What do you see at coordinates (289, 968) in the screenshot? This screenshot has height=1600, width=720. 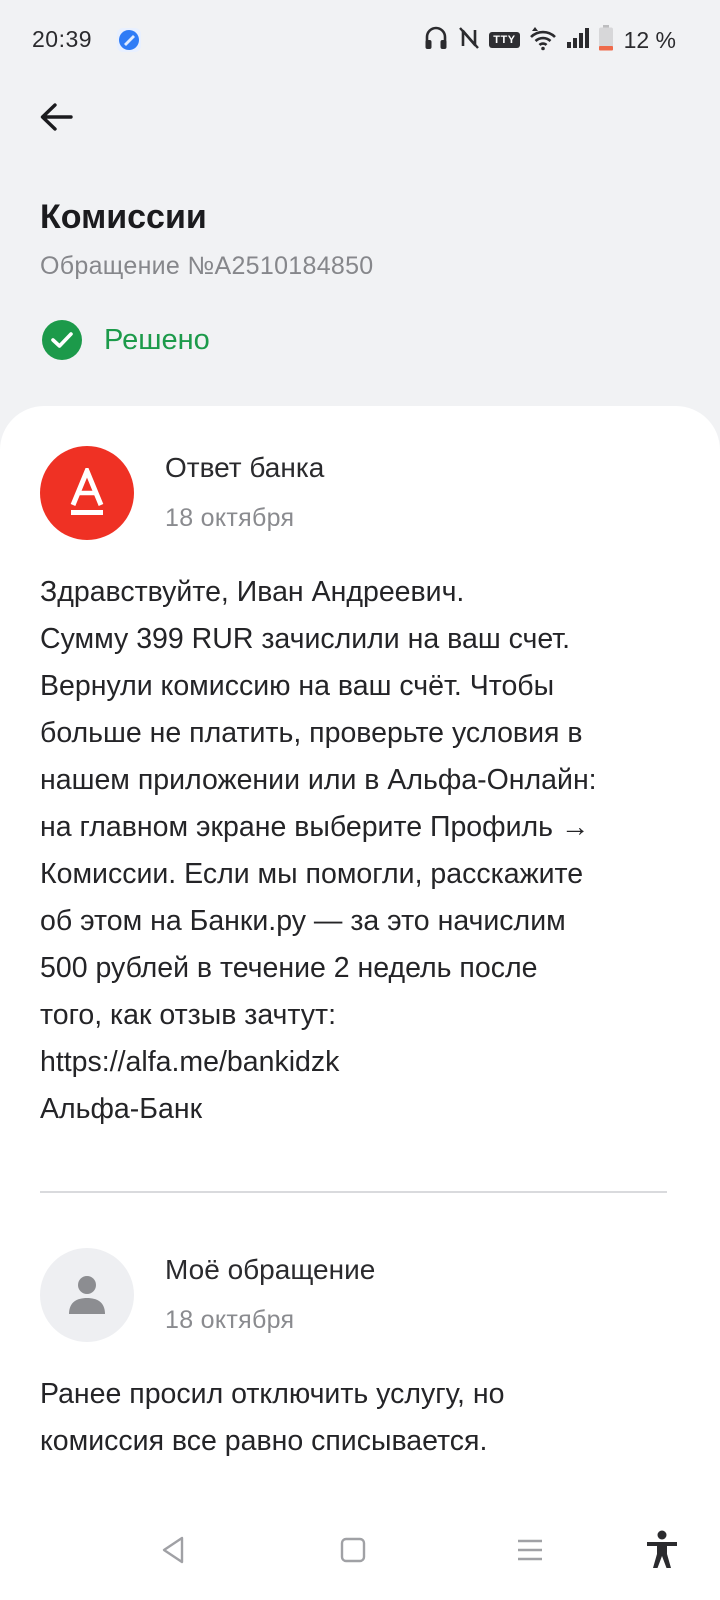 I see `message-line: 500 рублей в течение 2 недель после` at bounding box center [289, 968].